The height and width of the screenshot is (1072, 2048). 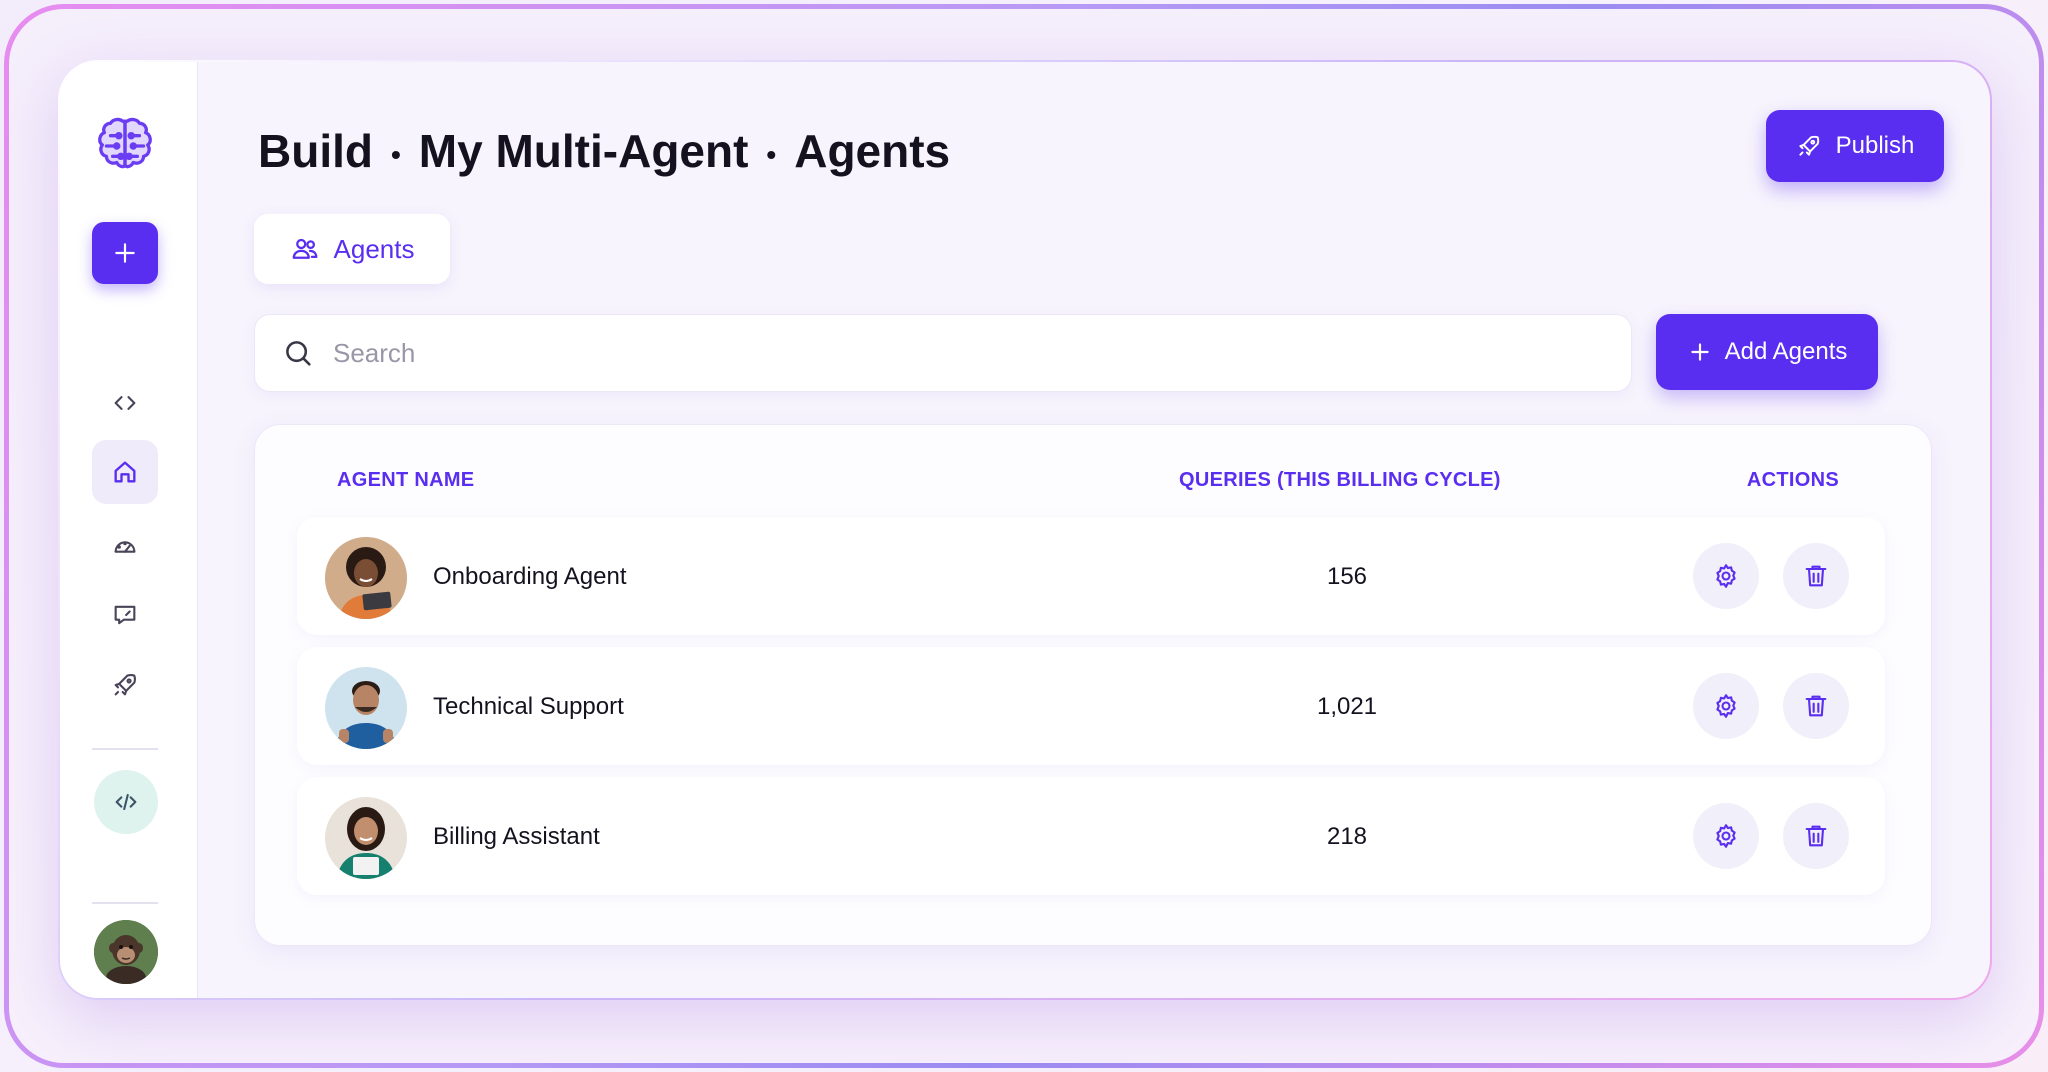 I want to click on agent-name: Technical Support, so click(x=528, y=706).